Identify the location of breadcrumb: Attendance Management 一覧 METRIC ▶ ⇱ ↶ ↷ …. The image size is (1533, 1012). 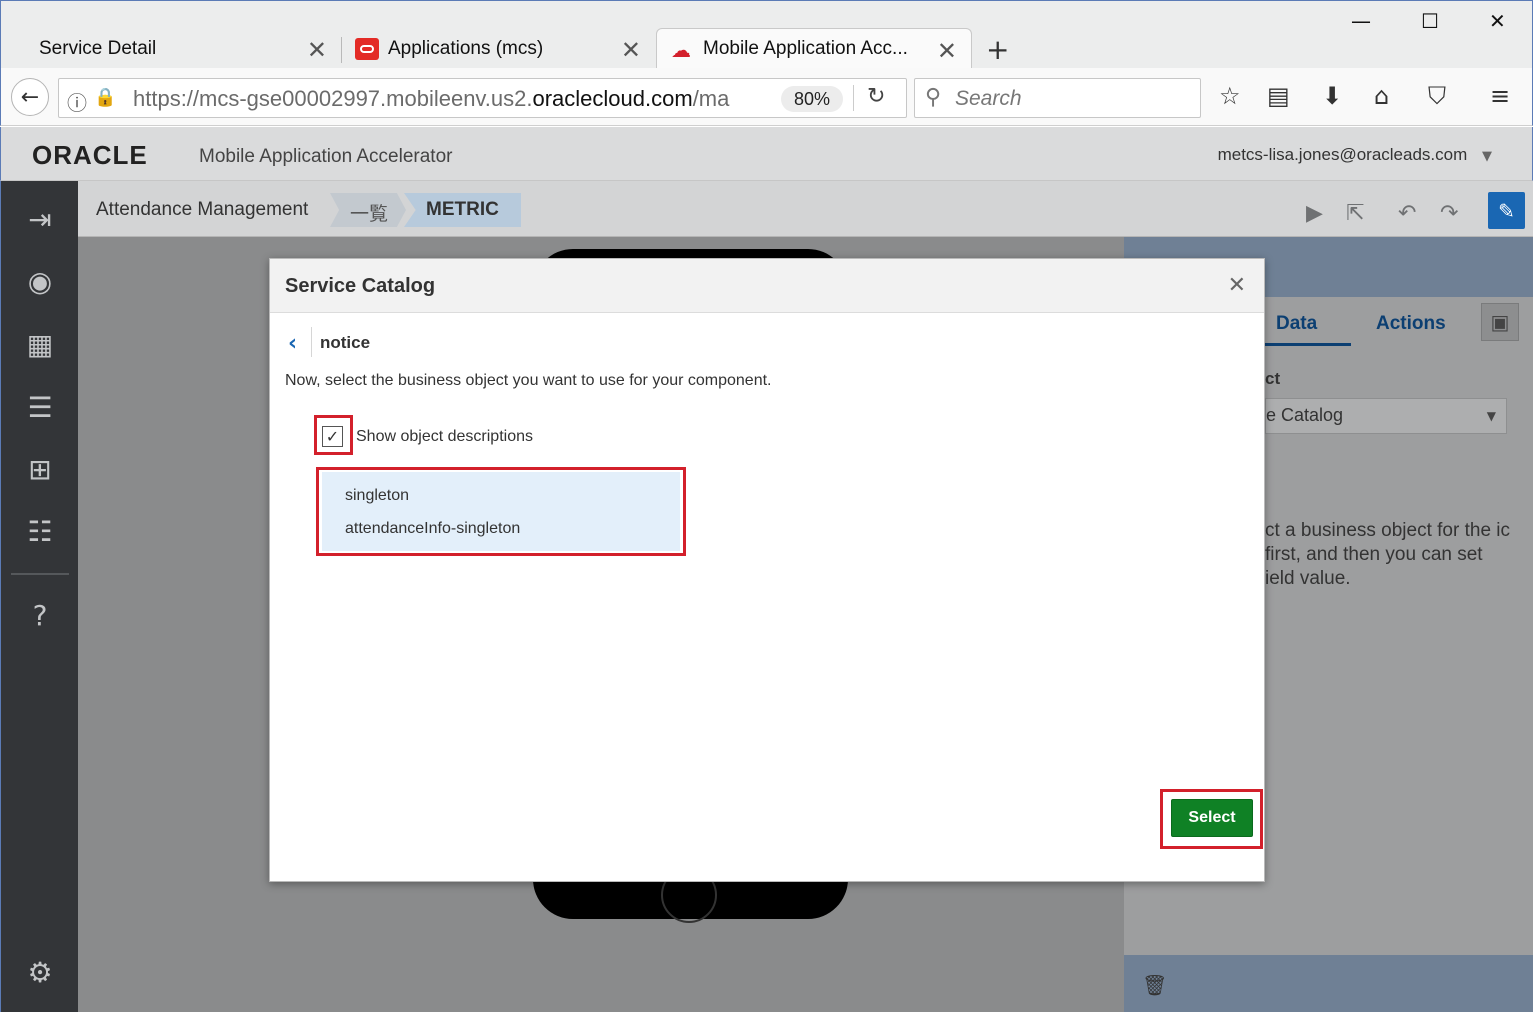
(805, 209).